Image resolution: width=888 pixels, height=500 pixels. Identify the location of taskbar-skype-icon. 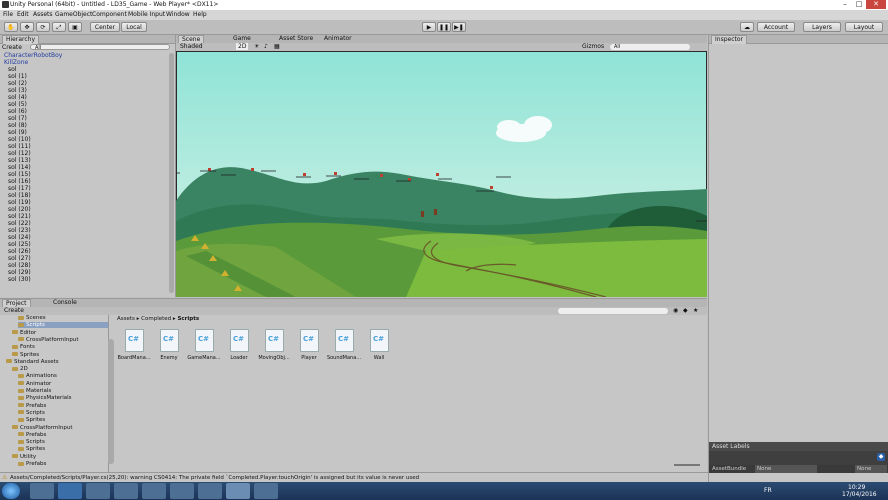
(210, 491).